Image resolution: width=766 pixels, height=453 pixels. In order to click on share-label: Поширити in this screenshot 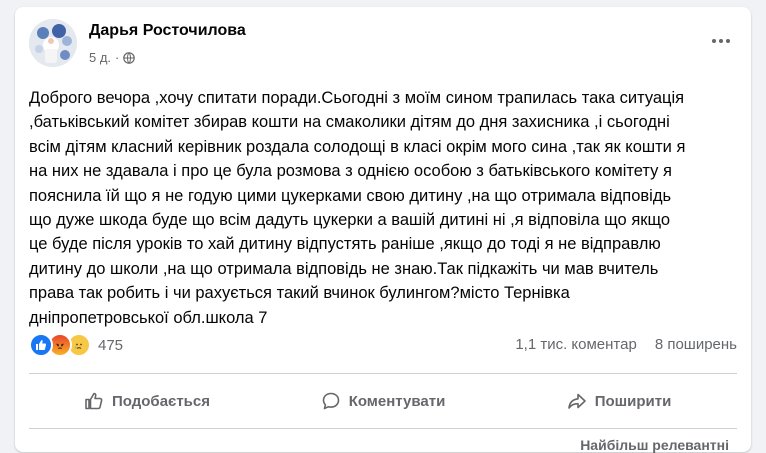, I will do `click(633, 401)`.